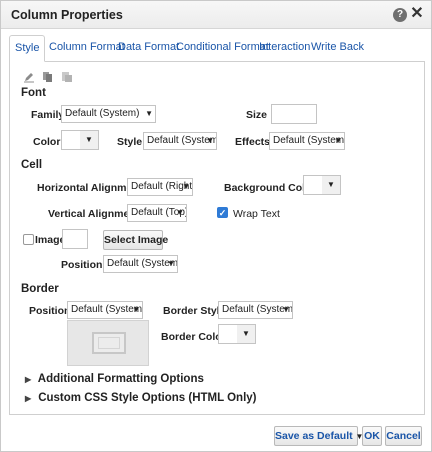 The height and width of the screenshot is (452, 432). Describe the element at coordinates (228, 334) in the screenshot. I see `border-color-swatch` at that location.